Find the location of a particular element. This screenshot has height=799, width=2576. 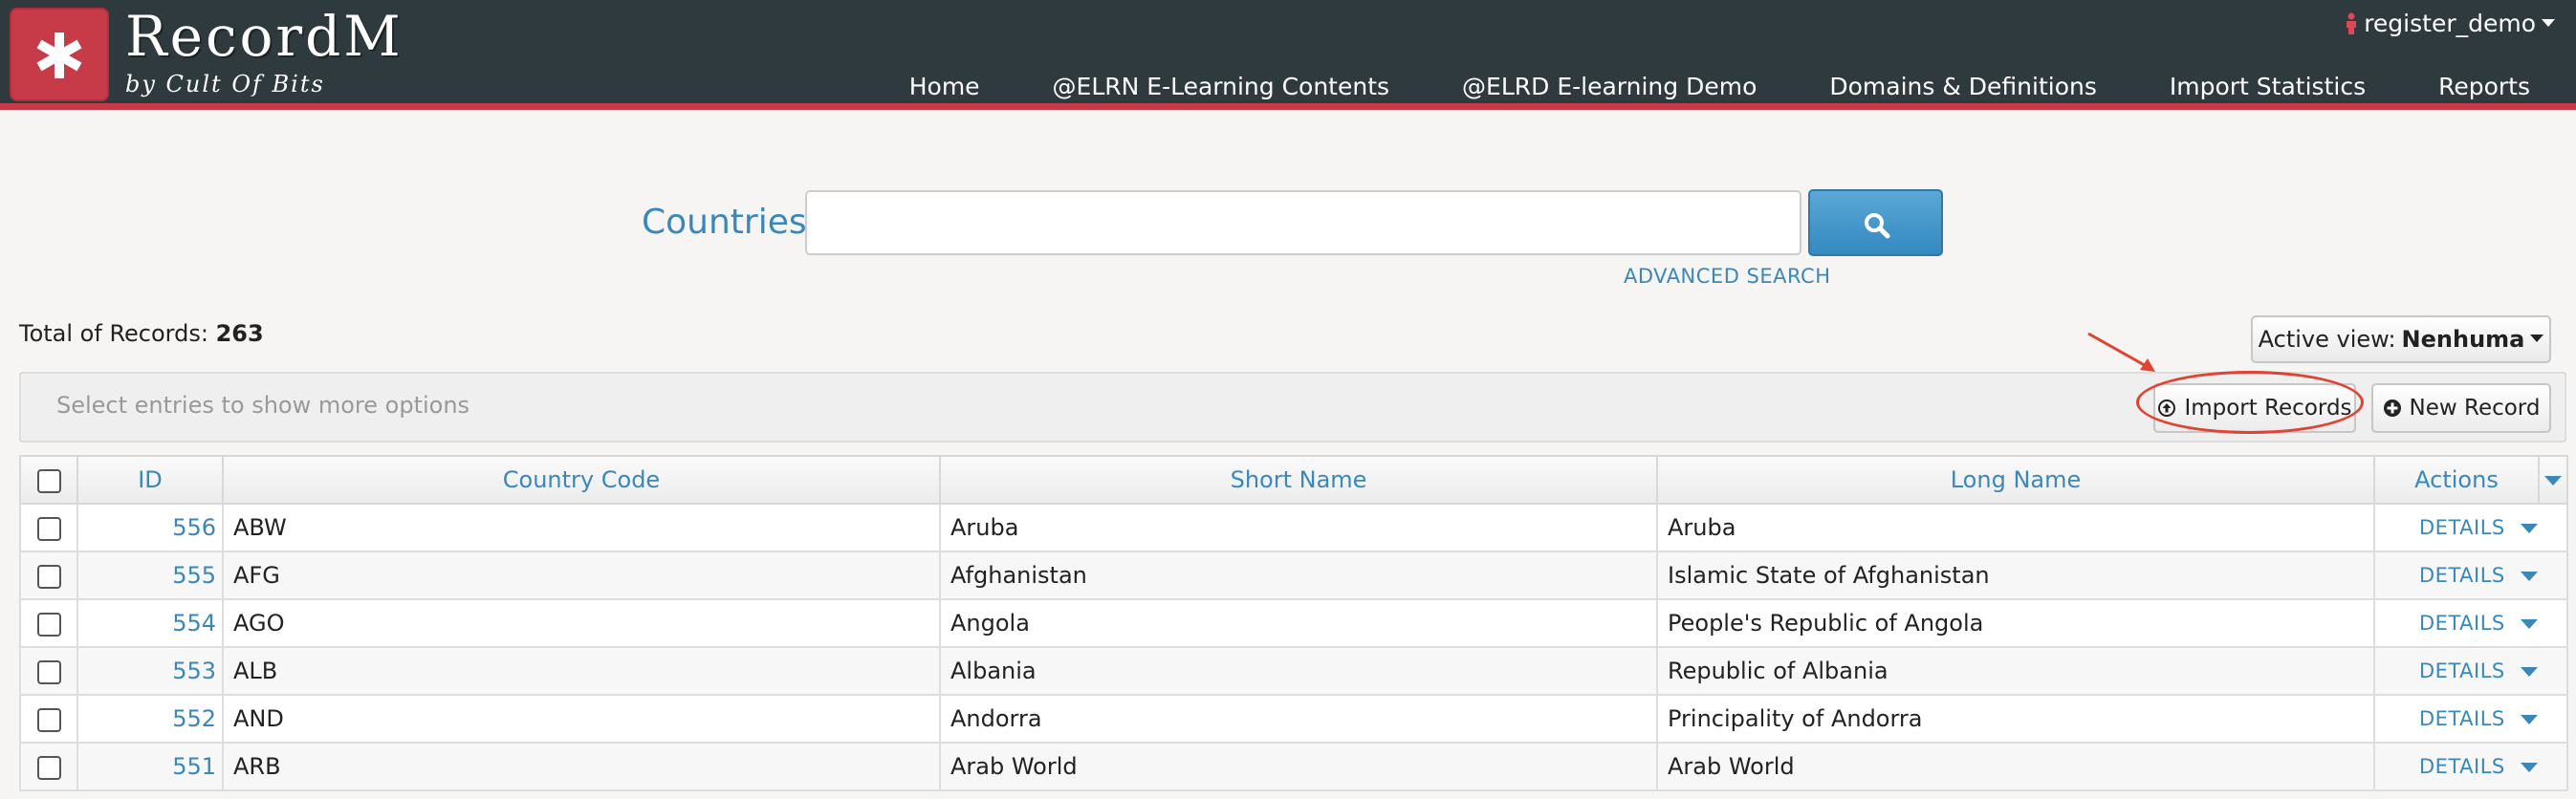

active-view-label: Active view: is located at coordinates (2327, 339).